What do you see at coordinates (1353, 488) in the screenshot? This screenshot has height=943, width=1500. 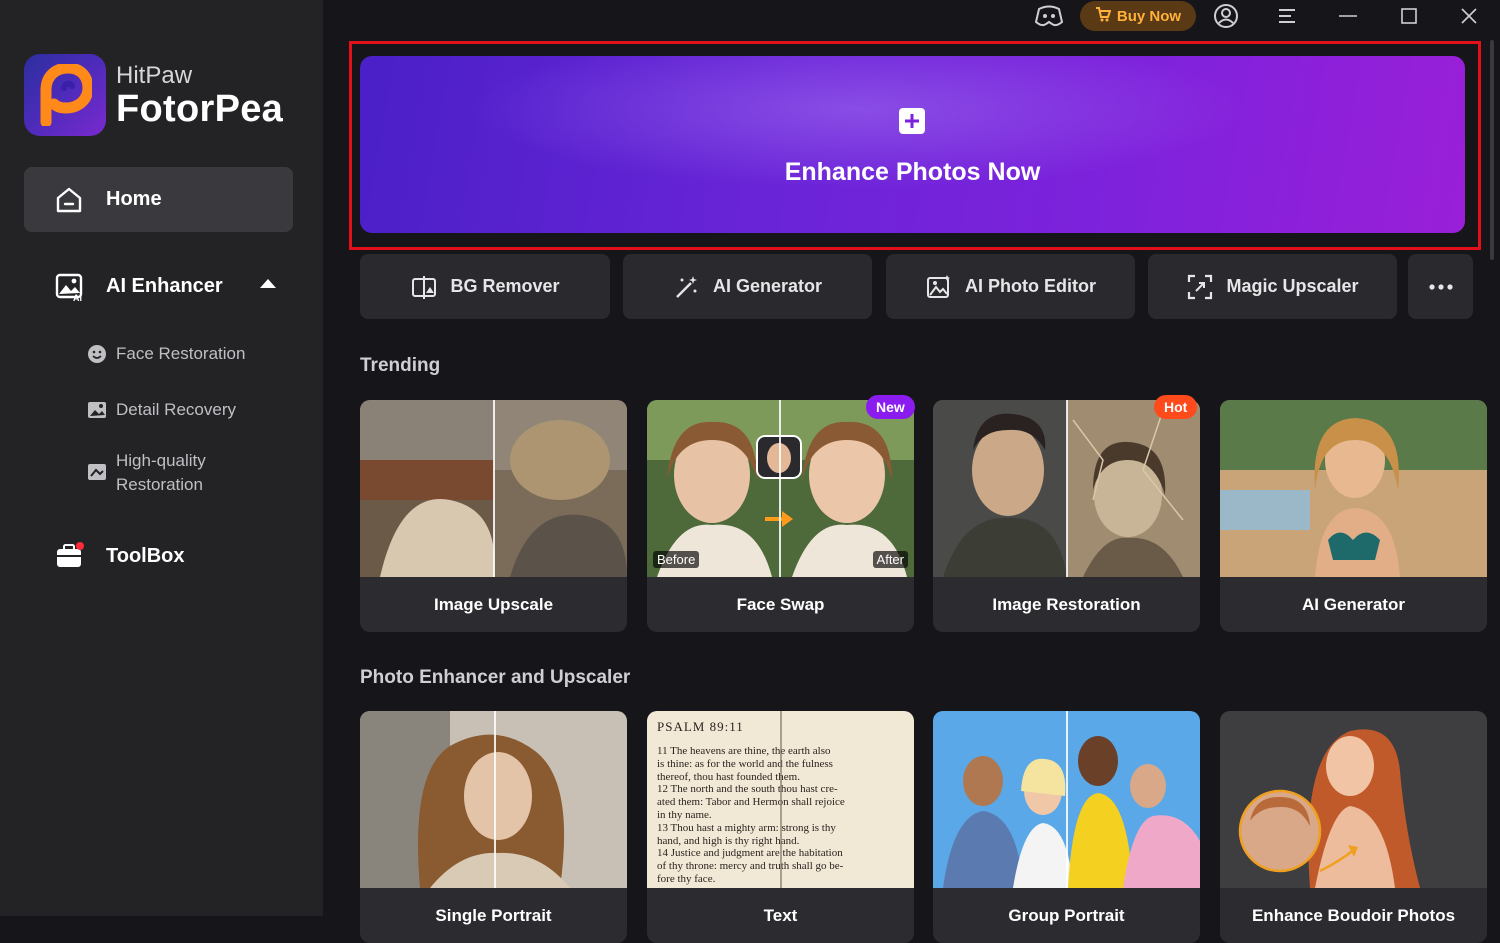 I see `ai-generator-thumbnail` at bounding box center [1353, 488].